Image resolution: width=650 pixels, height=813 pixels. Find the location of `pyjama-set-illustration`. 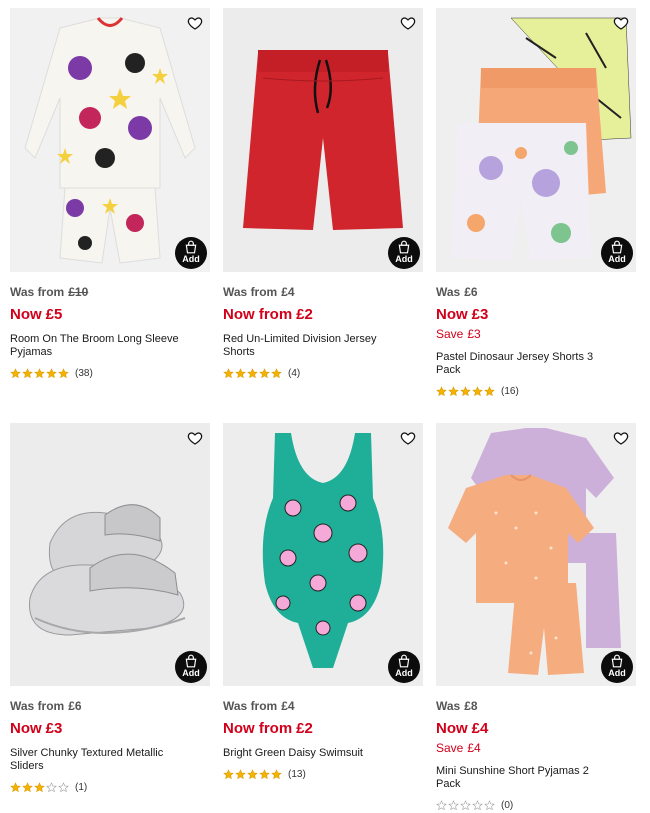

pyjama-set-illustration is located at coordinates (534, 551).